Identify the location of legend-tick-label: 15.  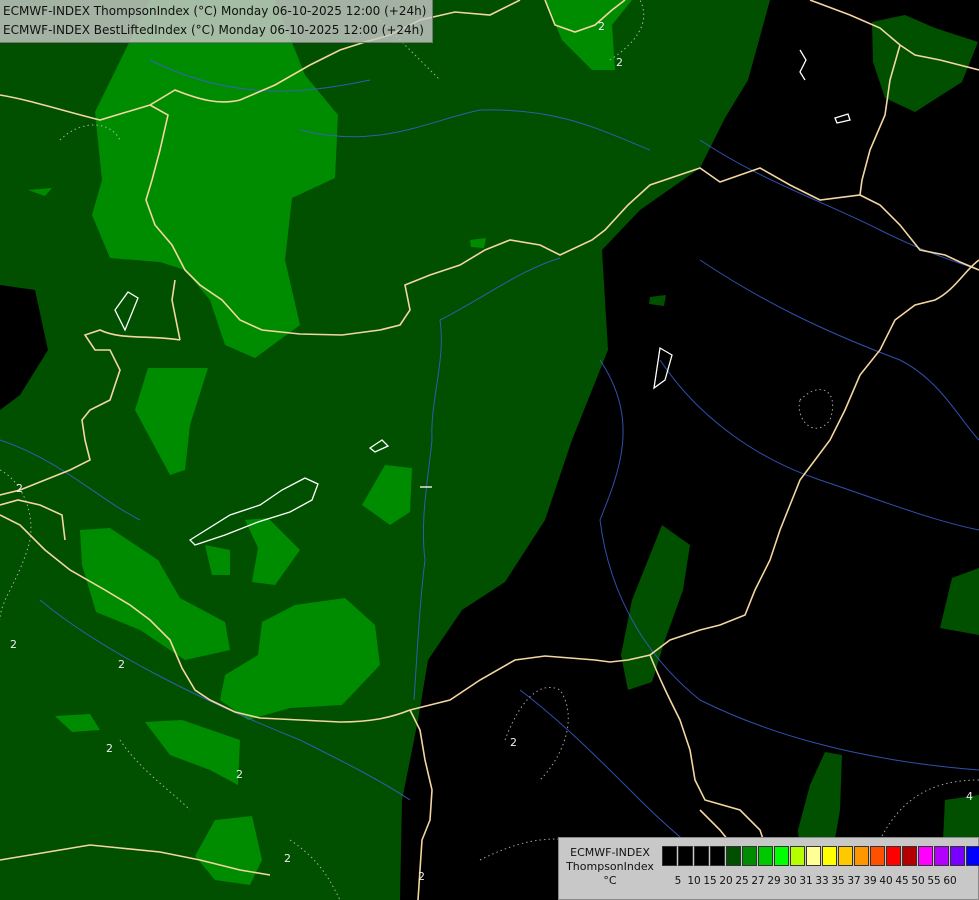
(710, 881).